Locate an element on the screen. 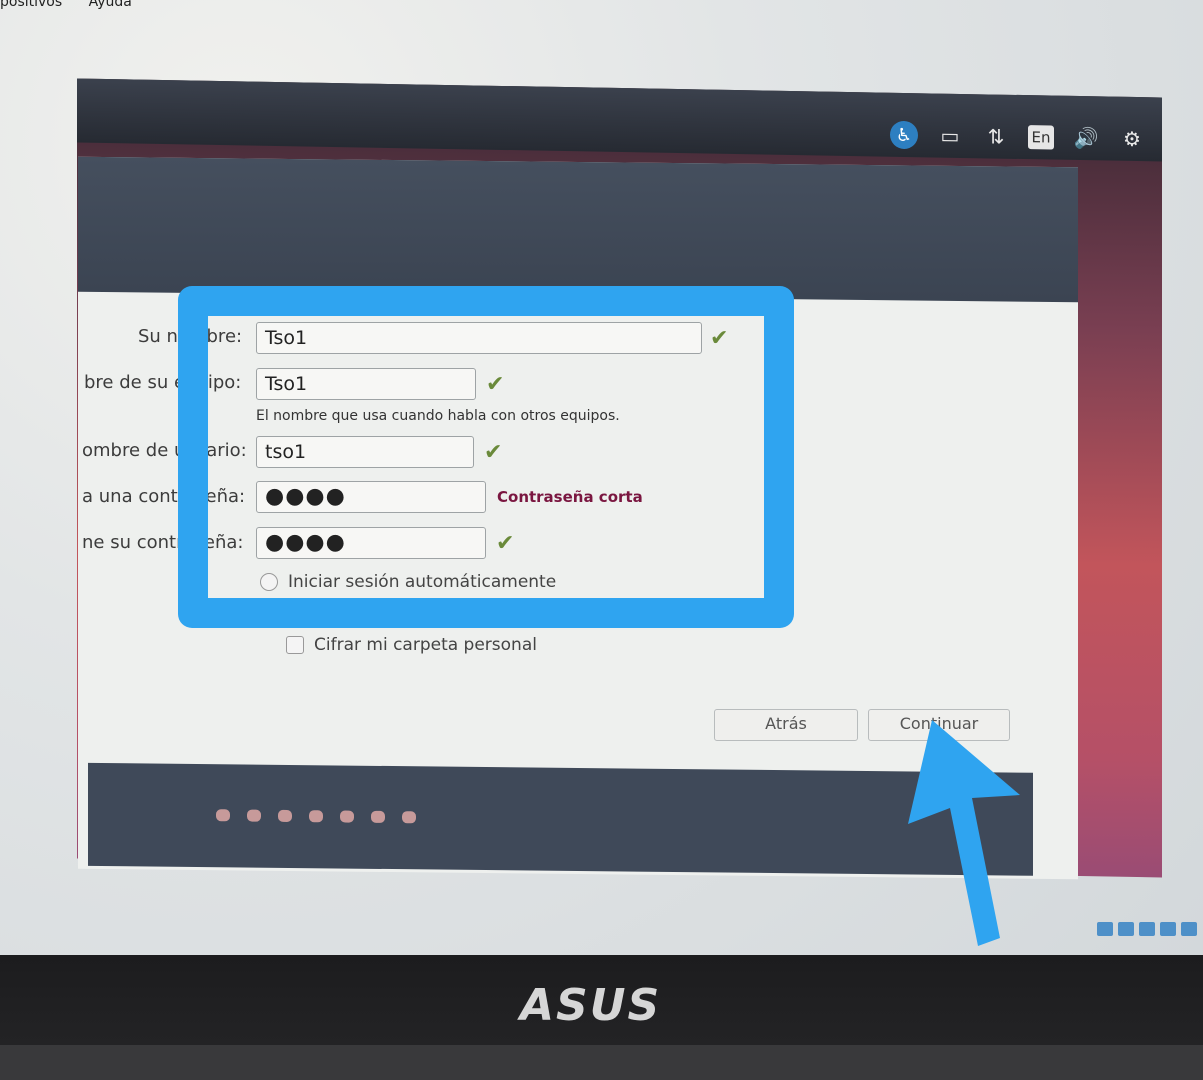 The height and width of the screenshot is (1080, 1203). encrypt-label: Cifrar mi carpeta personal is located at coordinates (425, 645).